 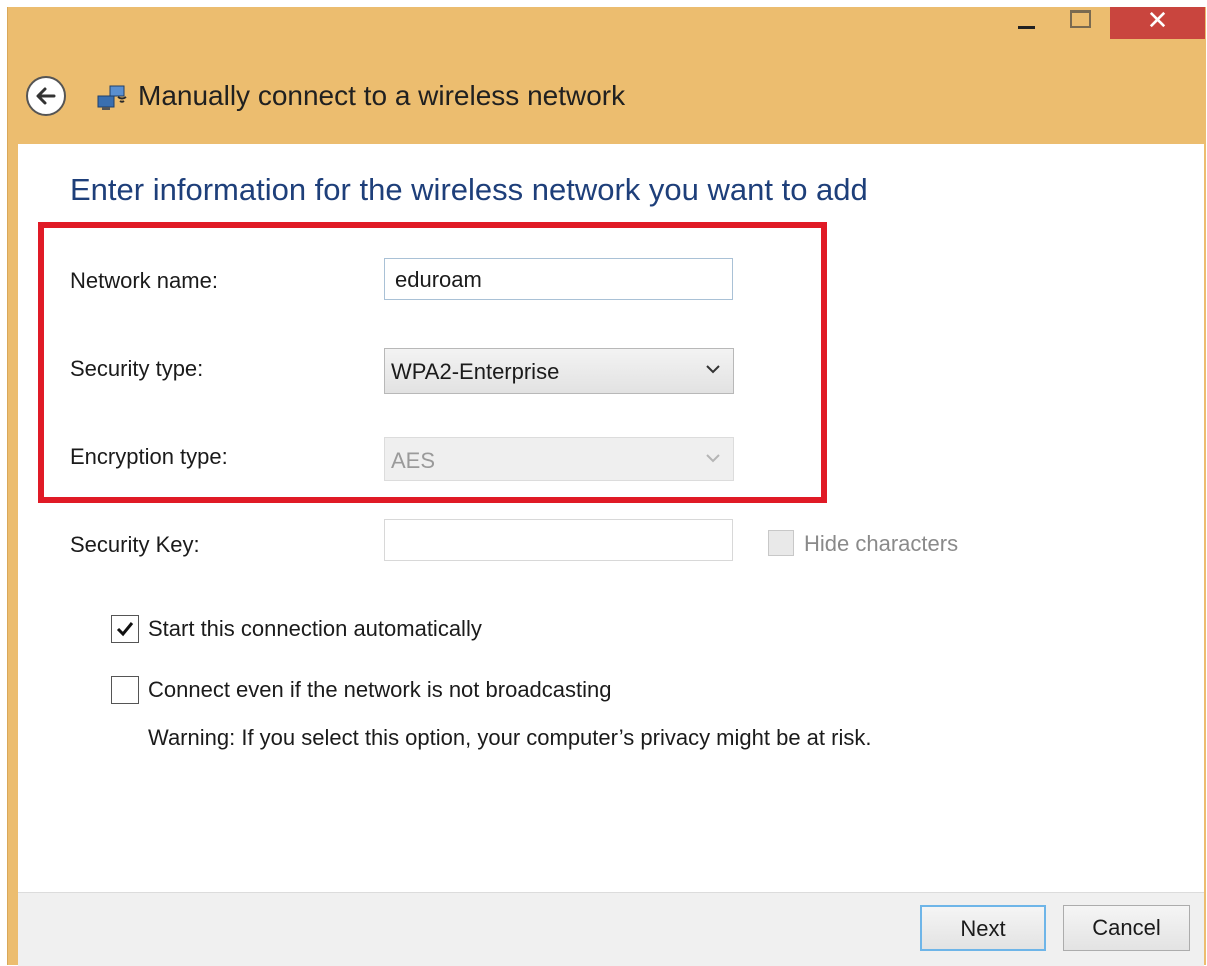 I want to click on close-button: ✕, so click(x=1157, y=23).